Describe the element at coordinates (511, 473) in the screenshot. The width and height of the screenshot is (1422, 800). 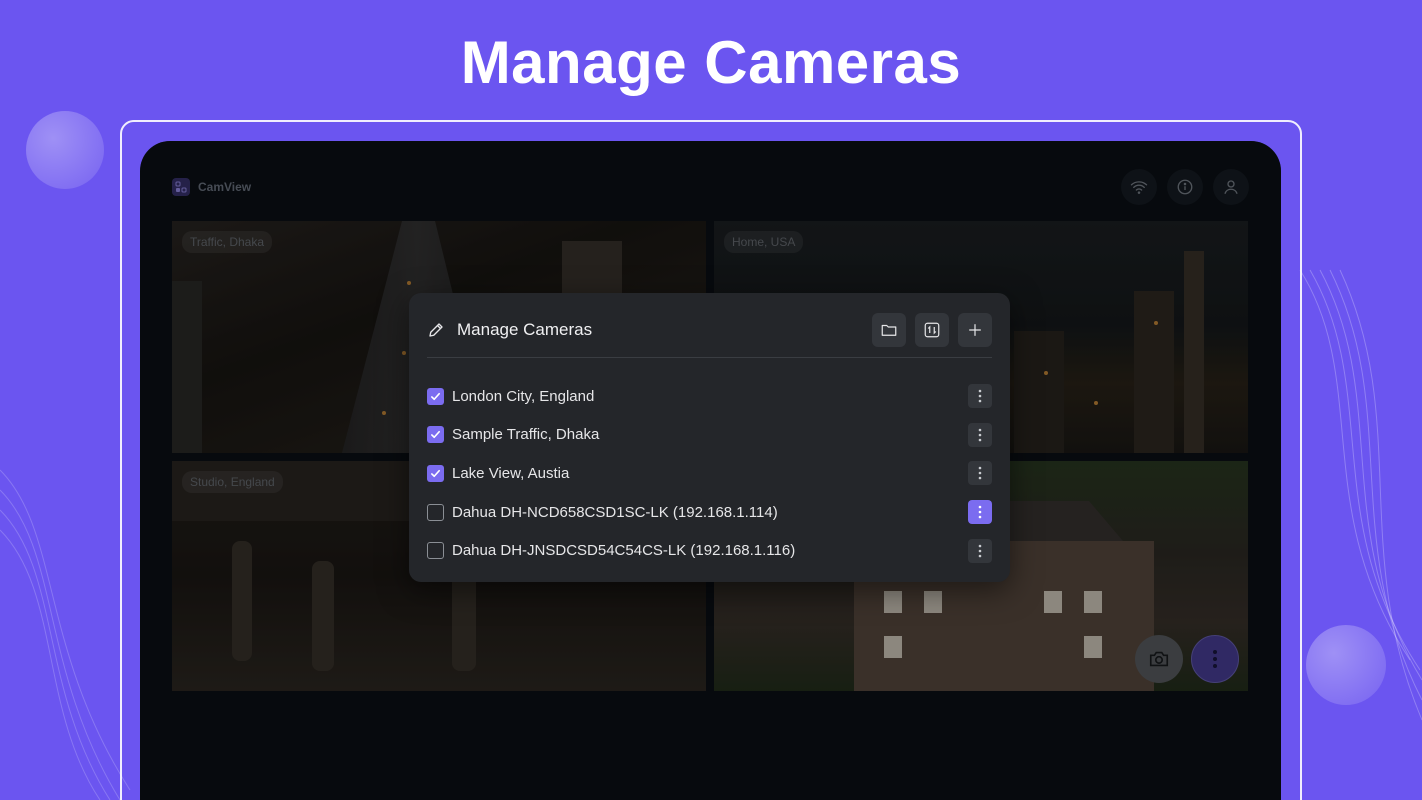
I see `camera-name: Lake View, Austia` at that location.